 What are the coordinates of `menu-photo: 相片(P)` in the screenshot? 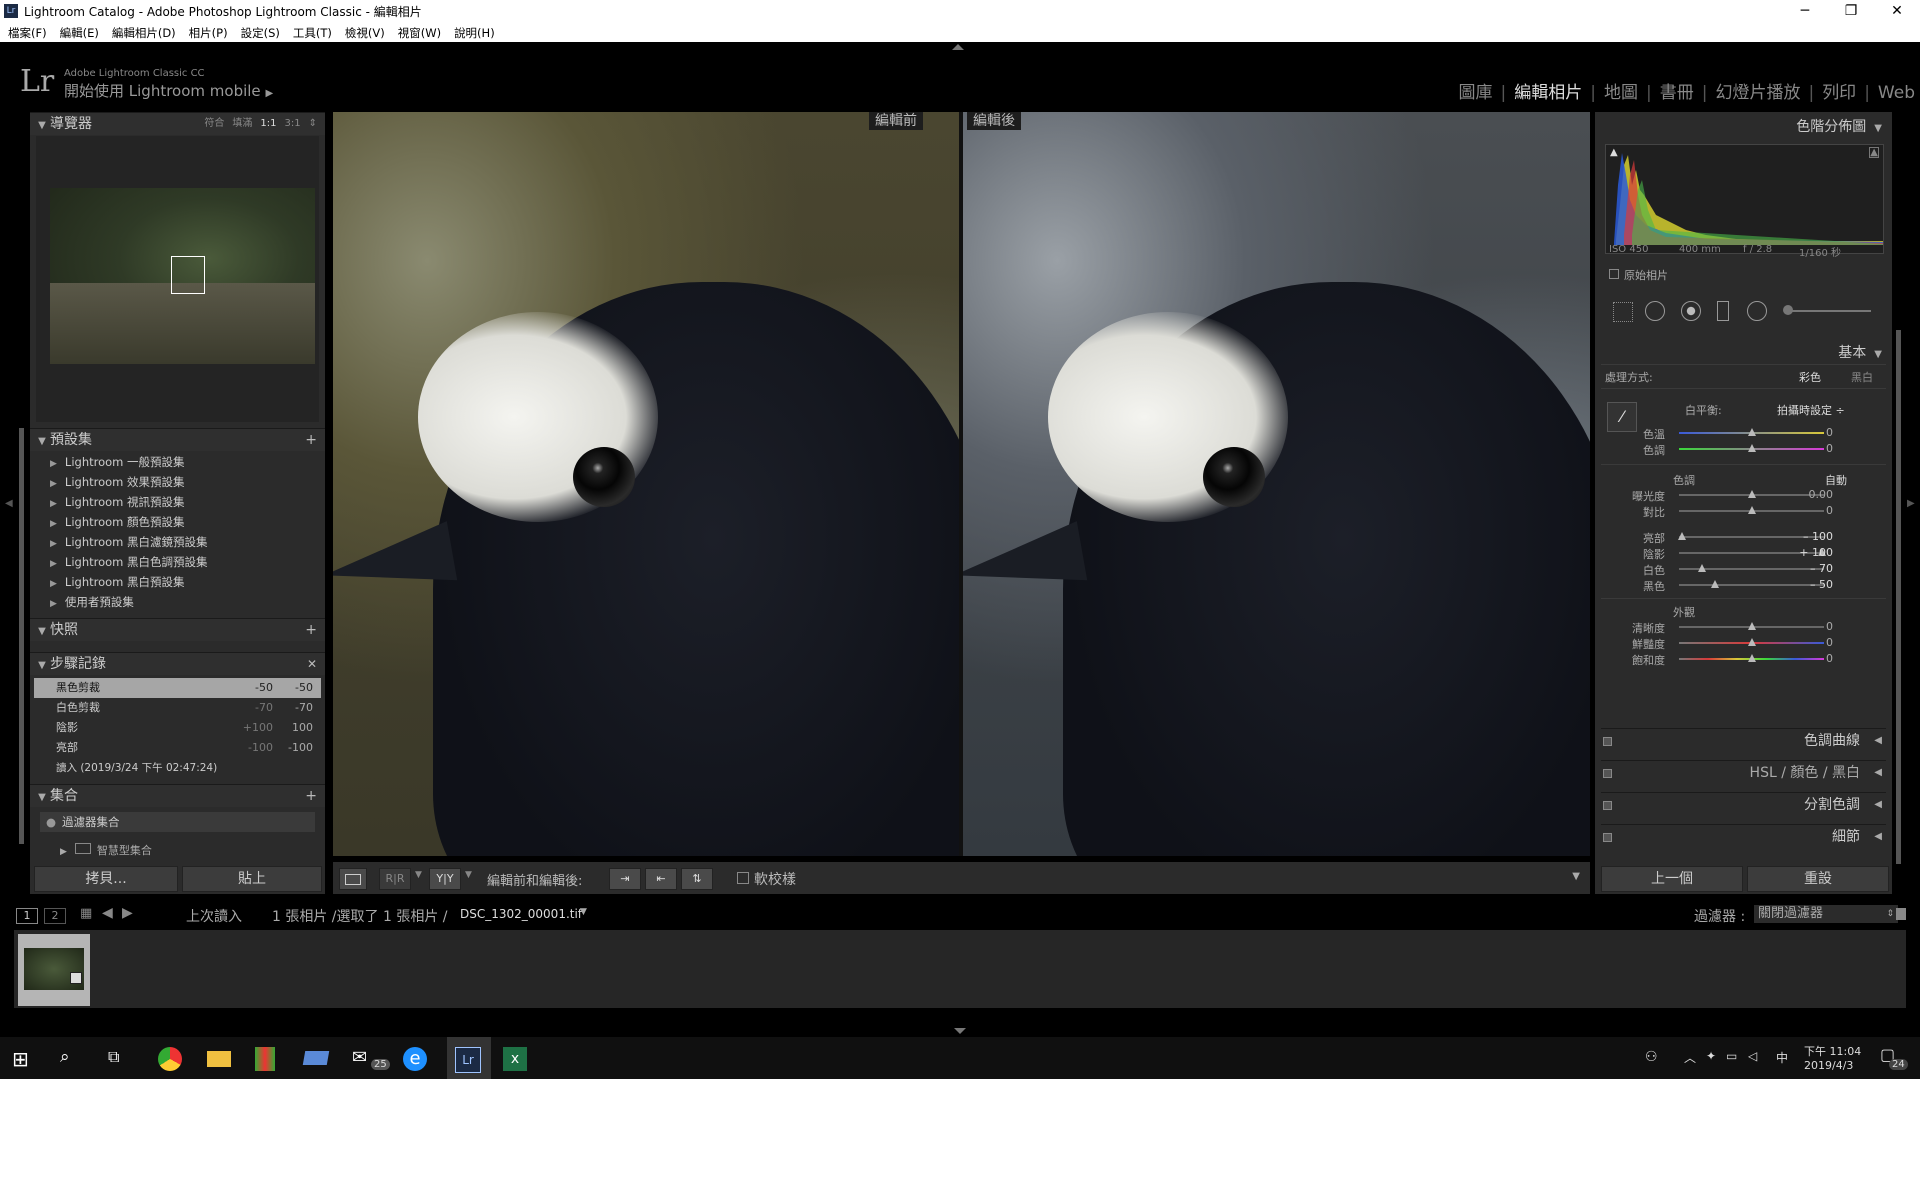 It's located at (208, 33).